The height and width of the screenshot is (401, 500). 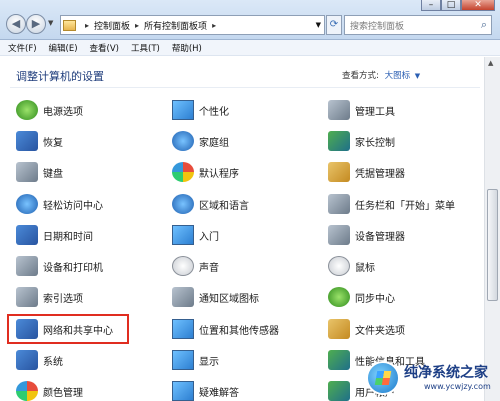 I want to click on indexing-options-icon, so click(x=27, y=297).